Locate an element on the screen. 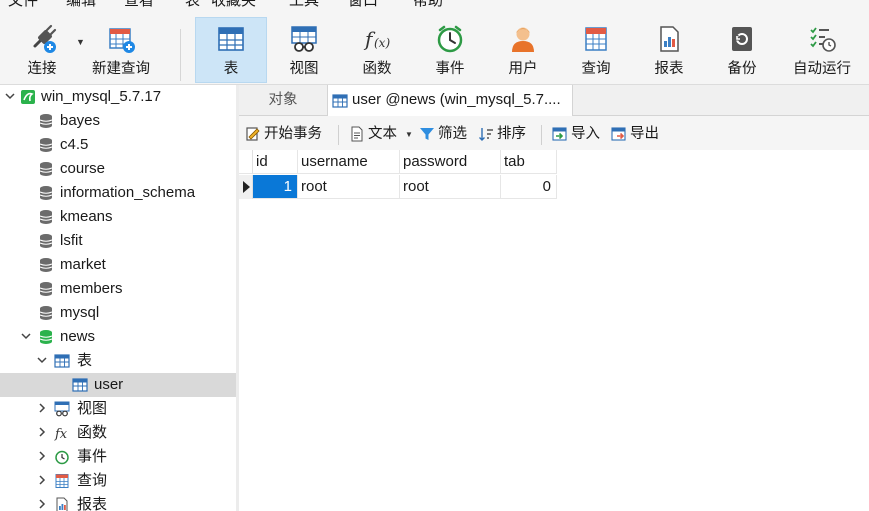 Image resolution: width=869 pixels, height=511 pixels. table-name: user is located at coordinates (109, 384).